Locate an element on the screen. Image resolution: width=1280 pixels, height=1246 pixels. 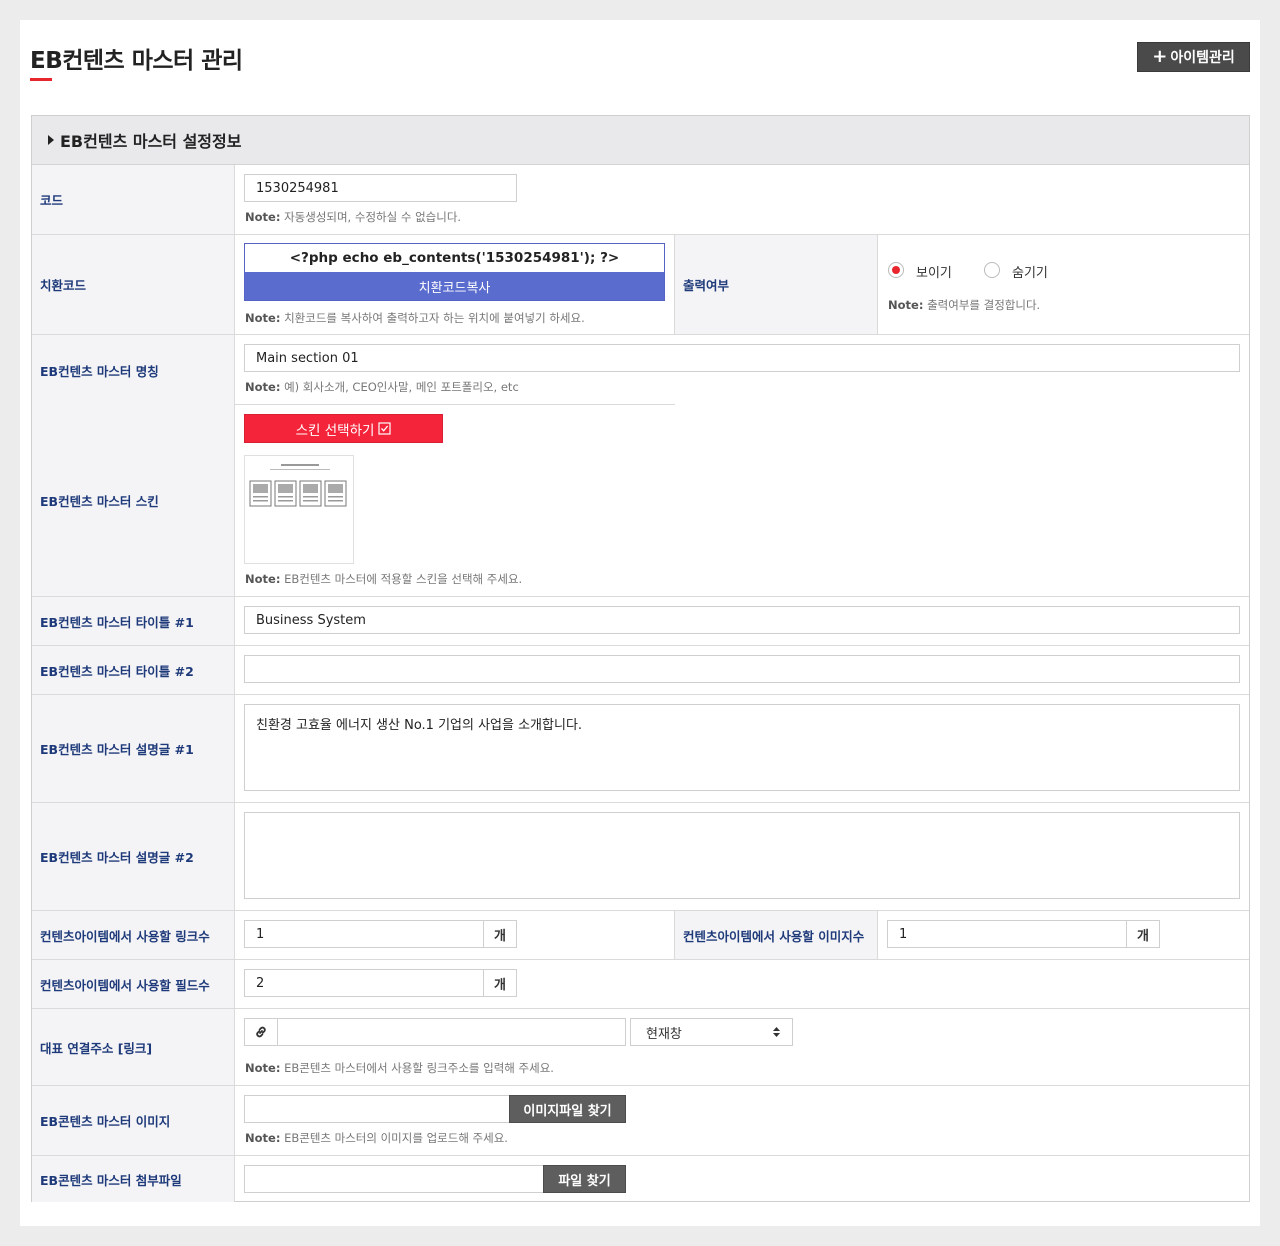
link-target-select: 현재창 is located at coordinates (711, 1032).